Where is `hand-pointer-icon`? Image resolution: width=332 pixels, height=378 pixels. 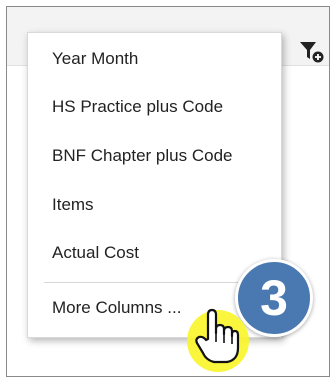 hand-pointer-icon is located at coordinates (217, 336).